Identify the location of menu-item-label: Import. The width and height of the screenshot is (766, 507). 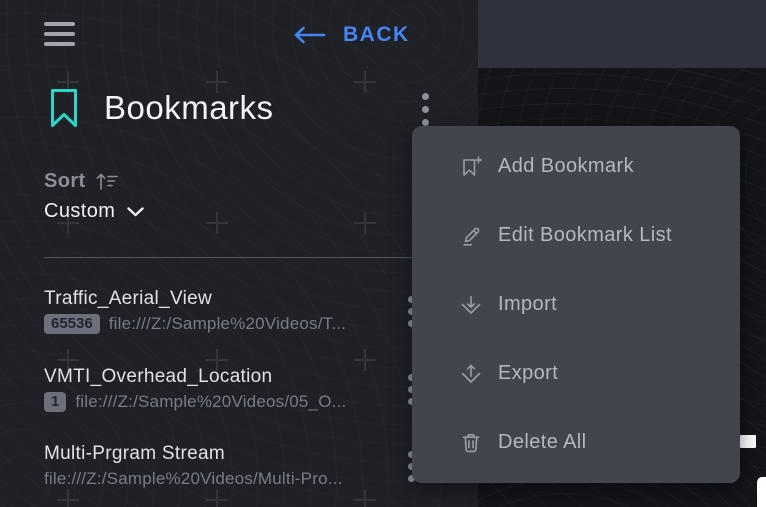
(528, 304).